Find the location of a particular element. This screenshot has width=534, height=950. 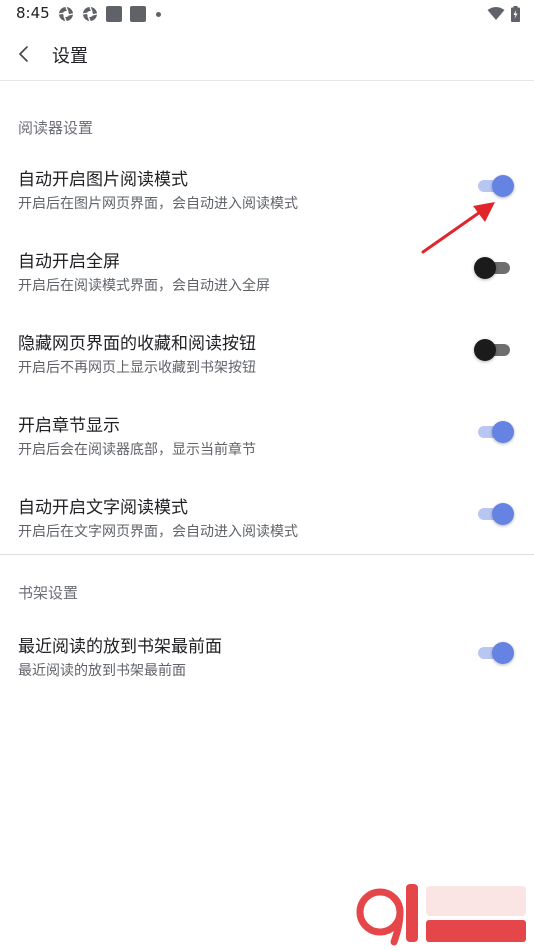

setting-subtitle: 开启后会在阅读器底部，显示当前章节 is located at coordinates (137, 450).